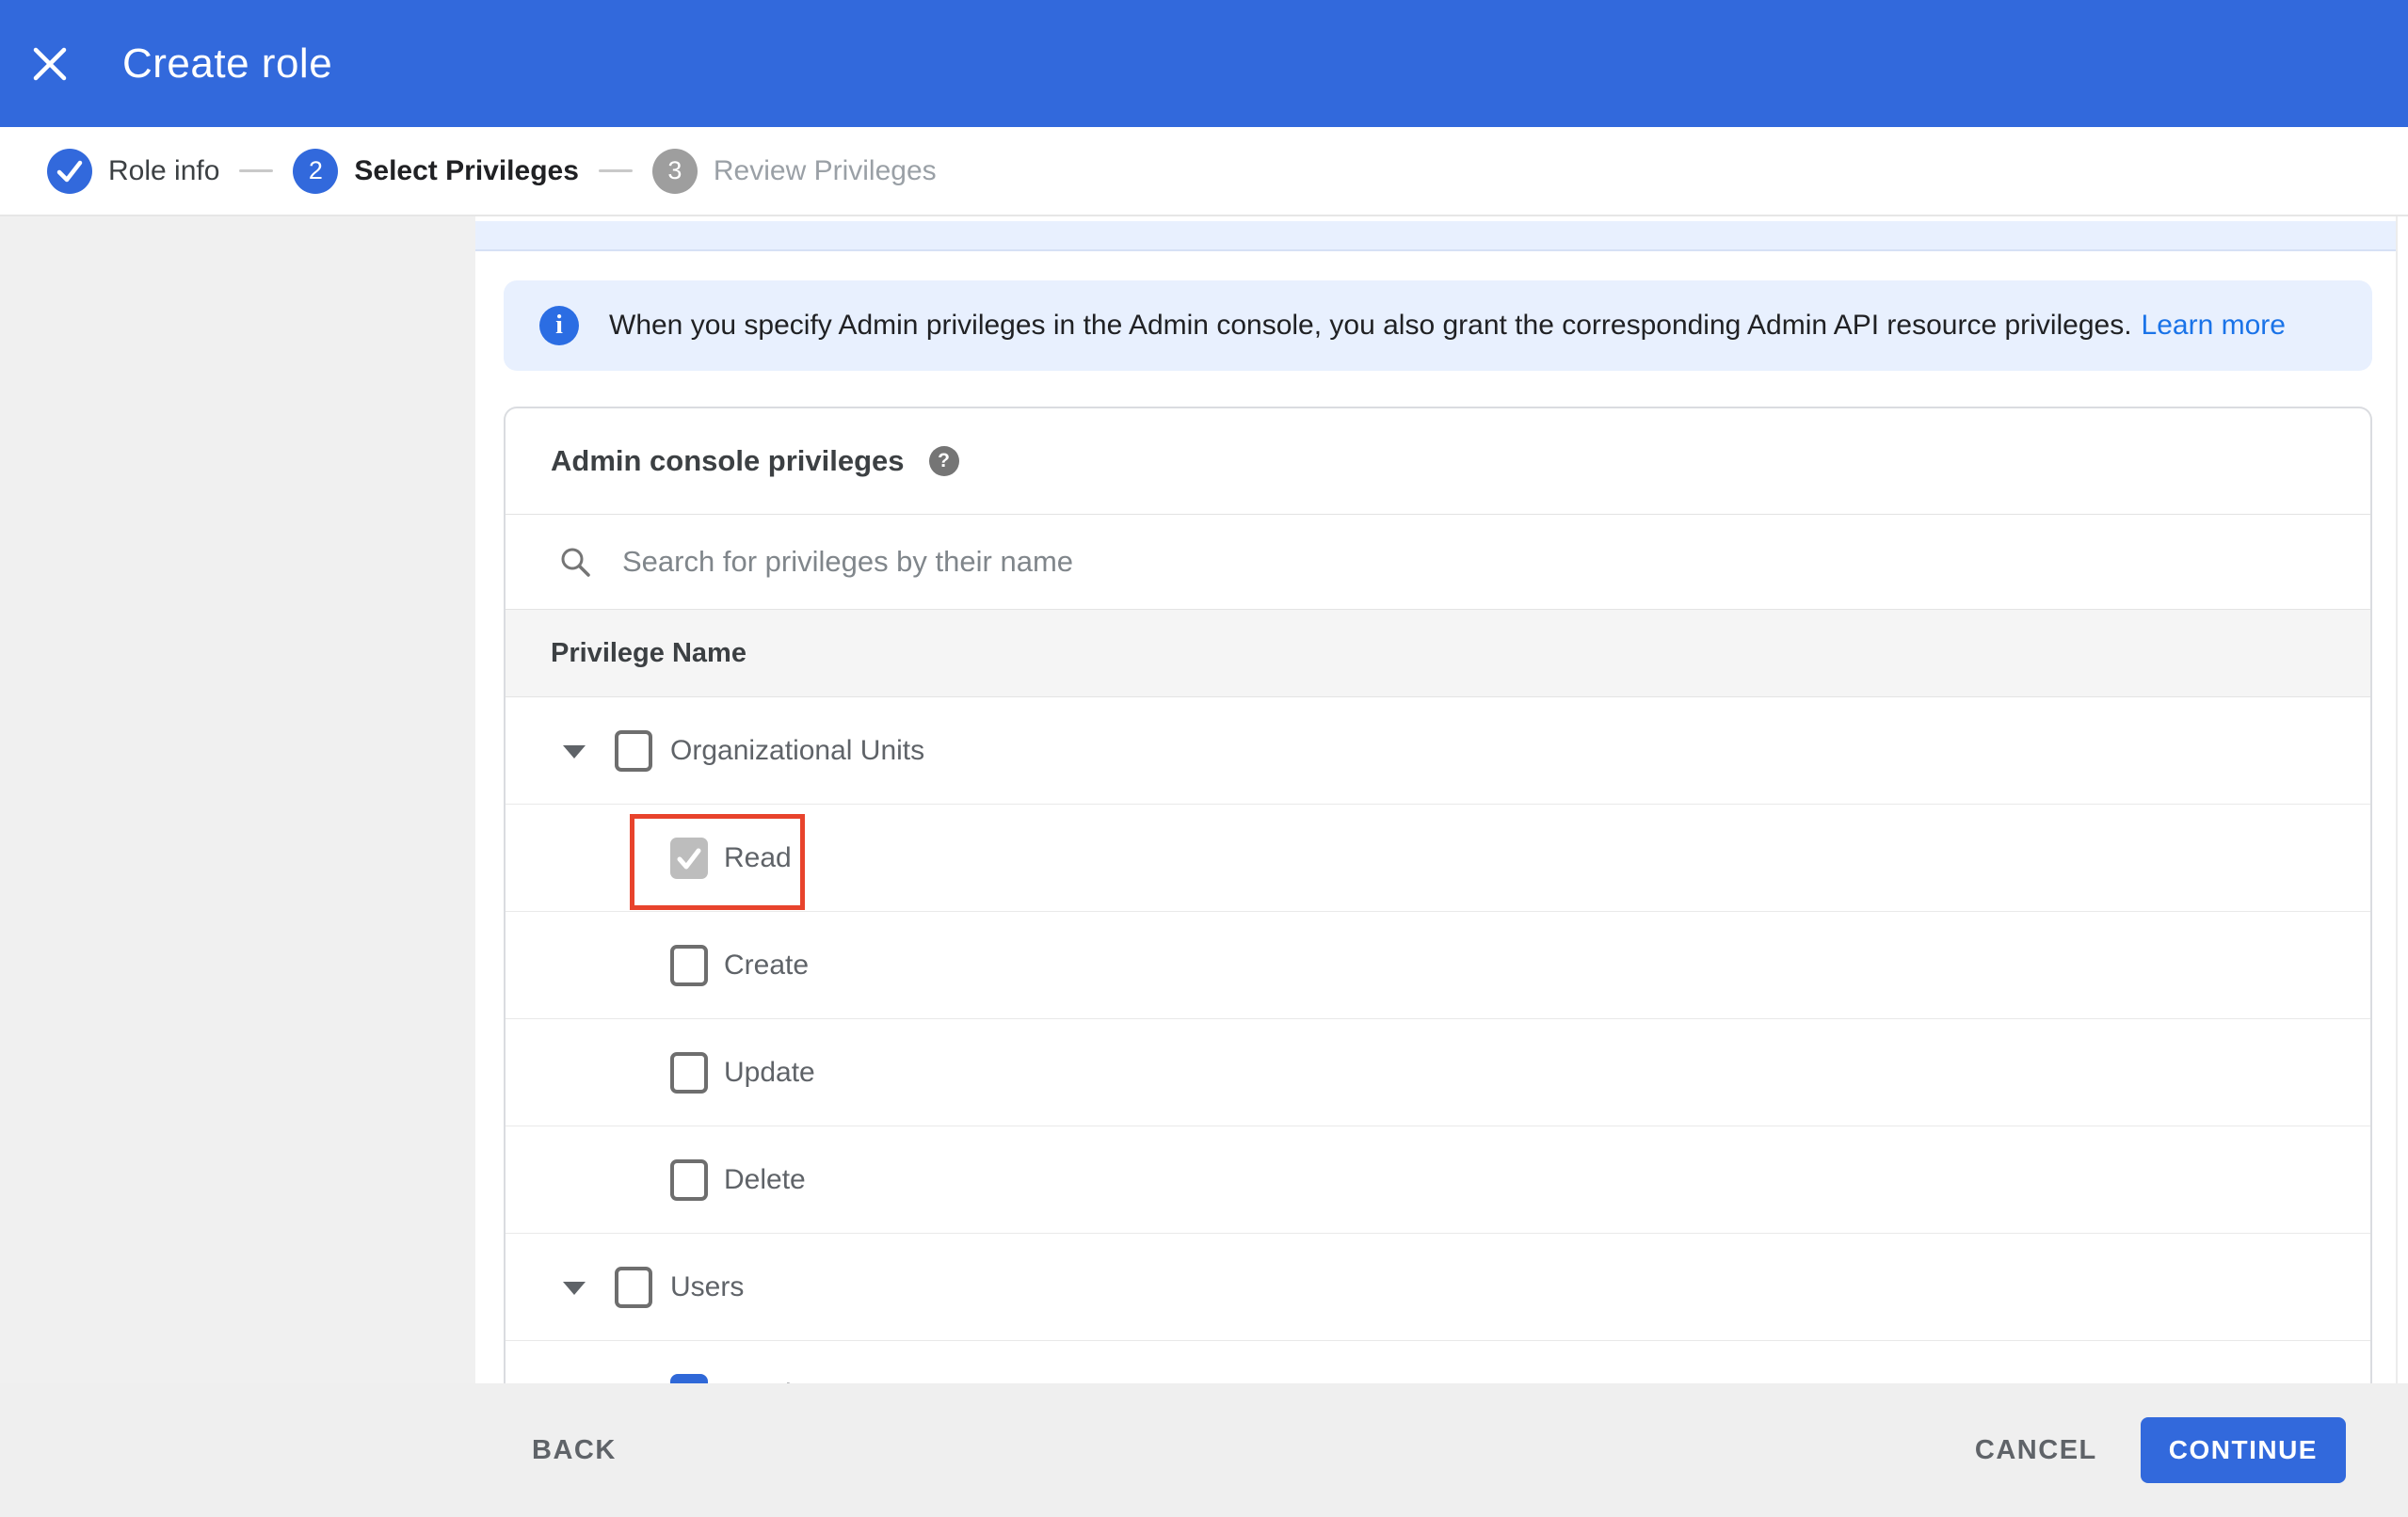 This screenshot has height=1517, width=2408. I want to click on privilege-row: Update, so click(1438, 1072).